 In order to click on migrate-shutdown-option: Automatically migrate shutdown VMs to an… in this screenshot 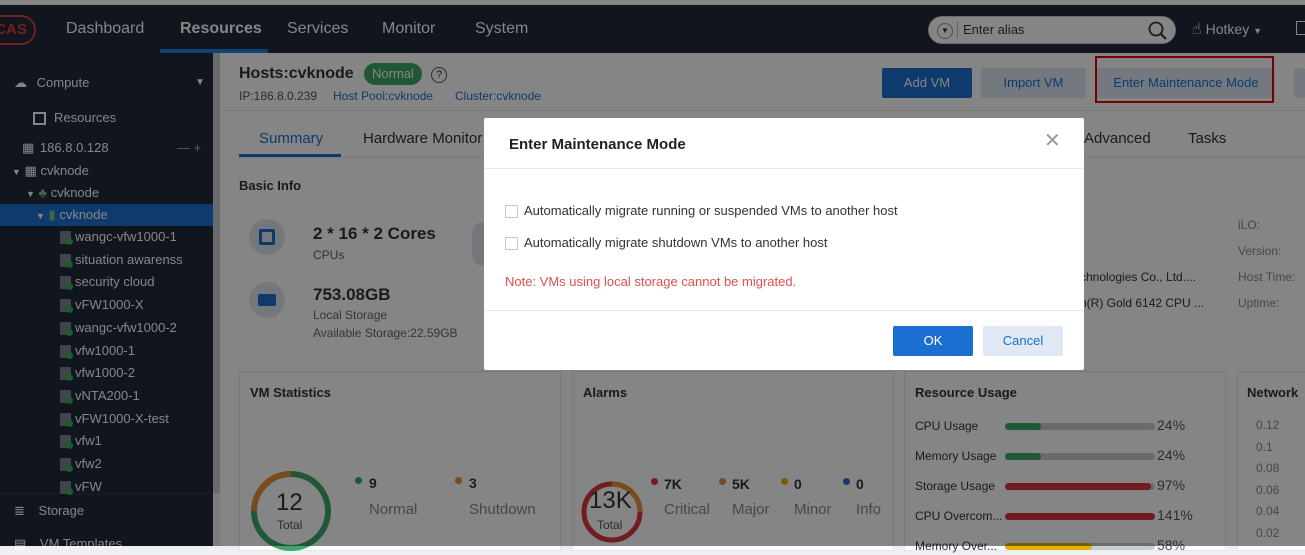, I will do `click(666, 243)`.